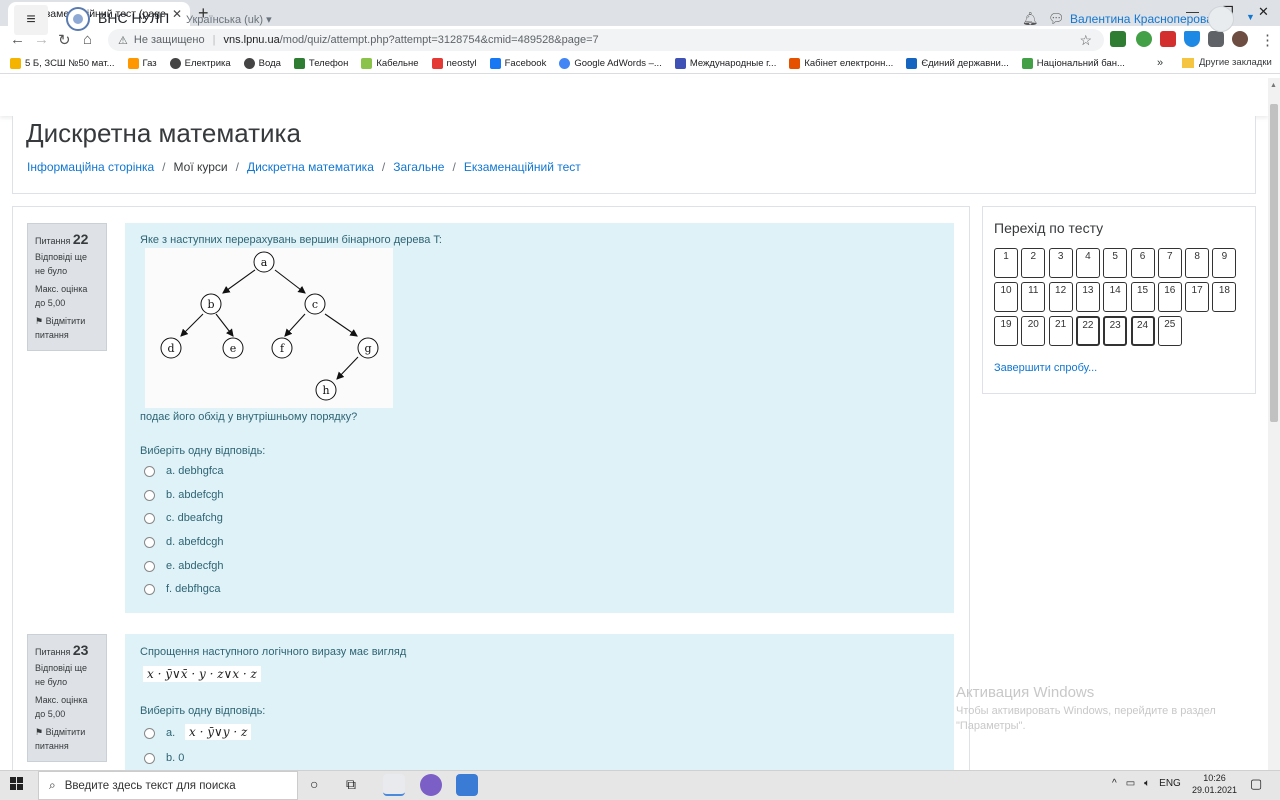 Image resolution: width=1280 pixels, height=800 pixels. What do you see at coordinates (1087, 297) in the screenshot?
I see `quiz-nav-button-13: 13` at bounding box center [1087, 297].